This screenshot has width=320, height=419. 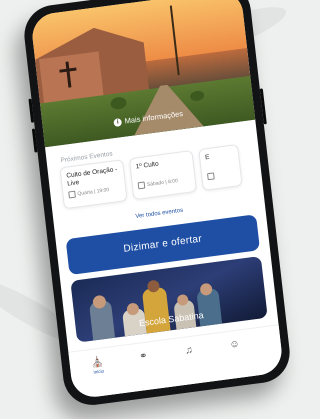 I want to click on event-card: E, so click(x=220, y=167).